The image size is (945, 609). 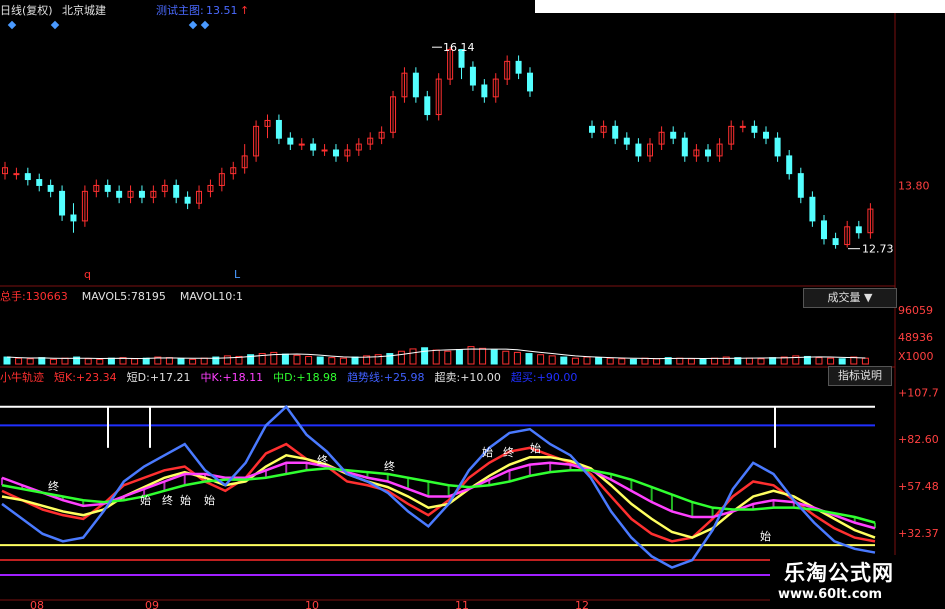 What do you see at coordinates (222, 10) in the screenshot?
I see `test-value: 13.51` at bounding box center [222, 10].